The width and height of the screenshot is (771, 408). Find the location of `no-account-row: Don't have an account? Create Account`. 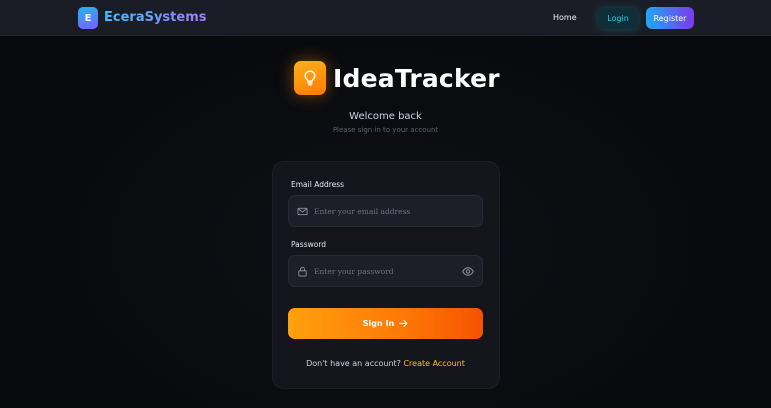

no-account-row: Don't have an account? Create Account is located at coordinates (385, 364).